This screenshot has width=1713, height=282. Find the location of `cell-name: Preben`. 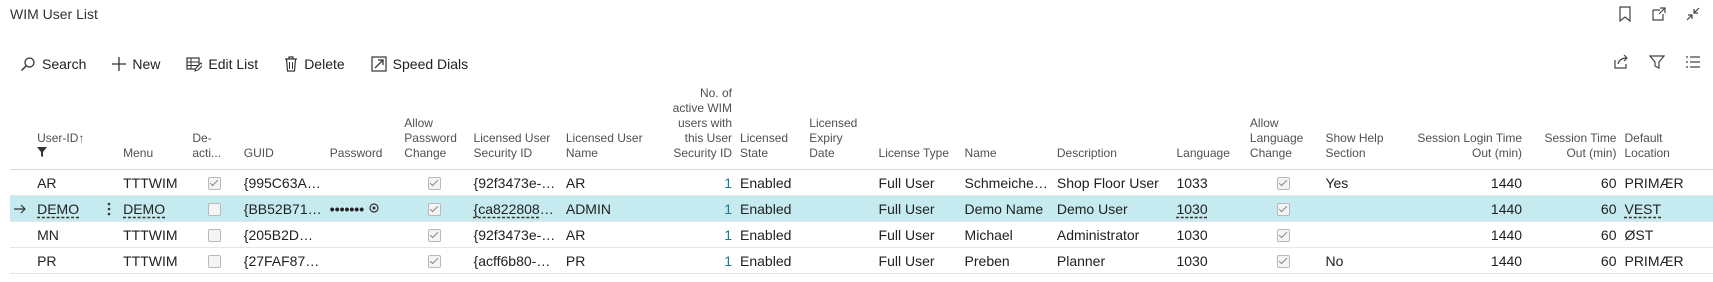

cell-name: Preben is located at coordinates (1006, 260).